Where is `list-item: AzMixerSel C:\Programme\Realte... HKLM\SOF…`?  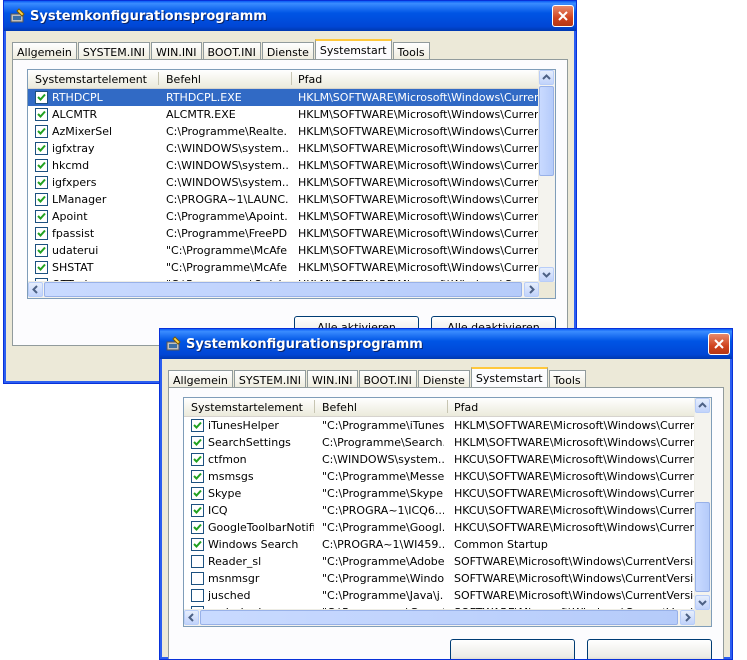
list-item: AzMixerSel C:\Programme\Realte... HKLM\SOF… is located at coordinates (283, 131).